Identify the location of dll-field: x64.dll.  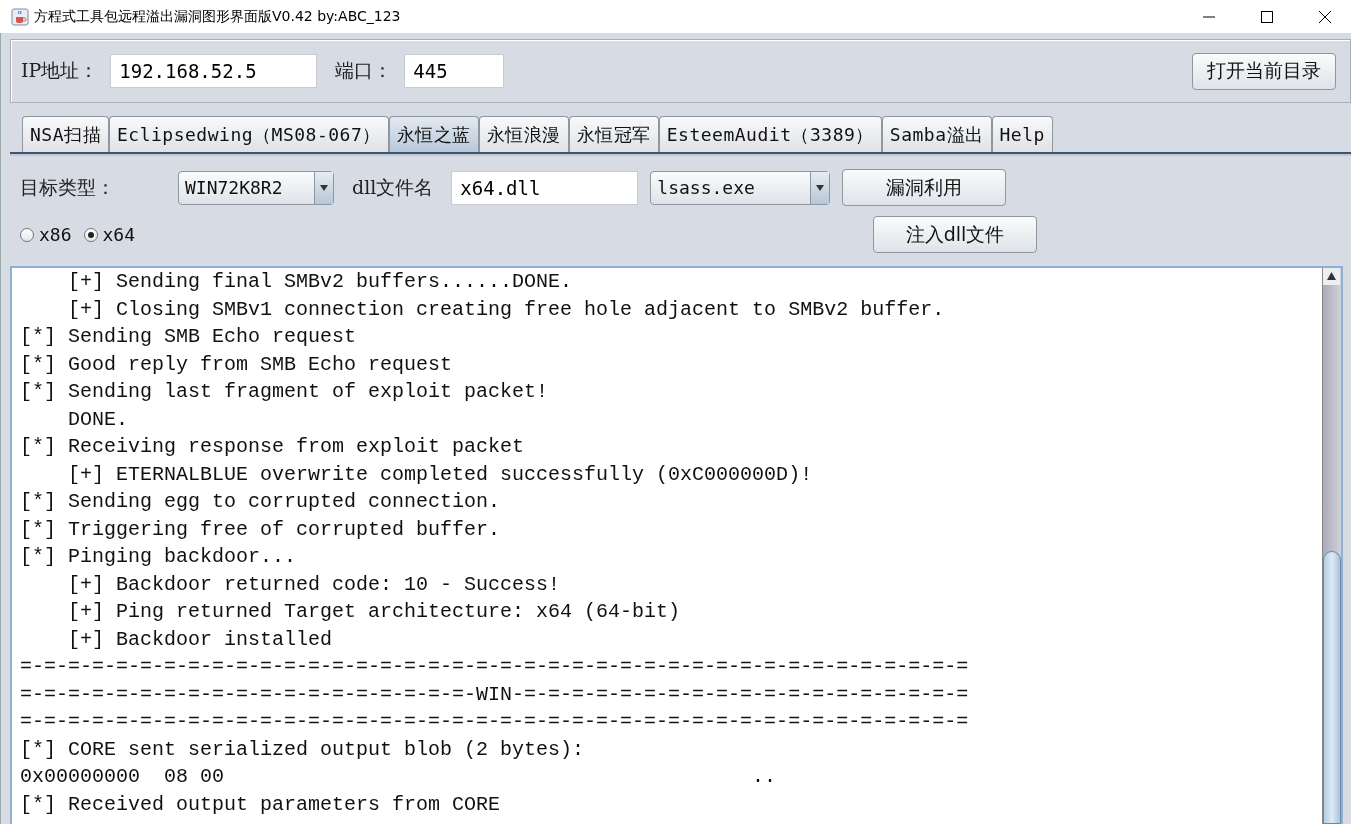
(545, 187).